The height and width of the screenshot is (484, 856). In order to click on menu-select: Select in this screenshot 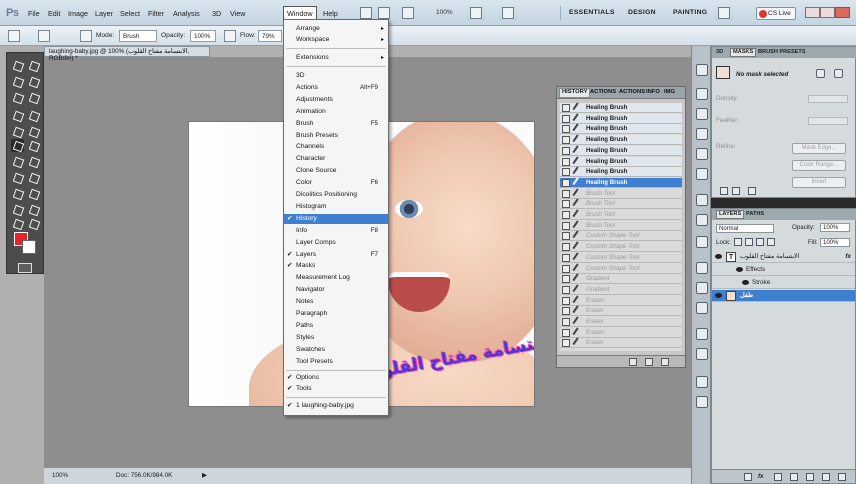, I will do `click(130, 13)`.